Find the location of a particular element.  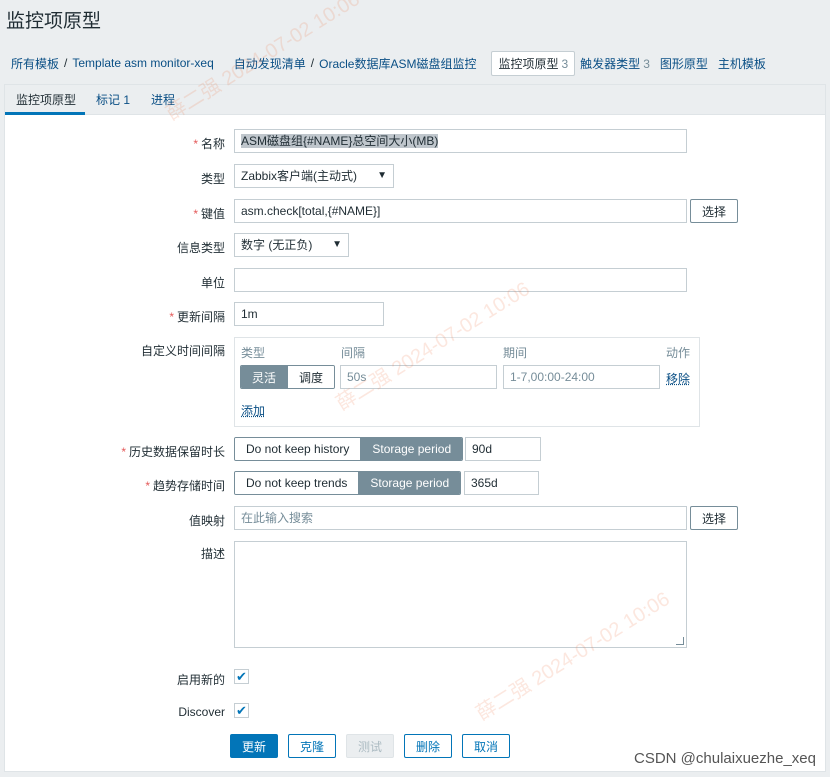

page-title: 监控项原型 is located at coordinates (54, 21).